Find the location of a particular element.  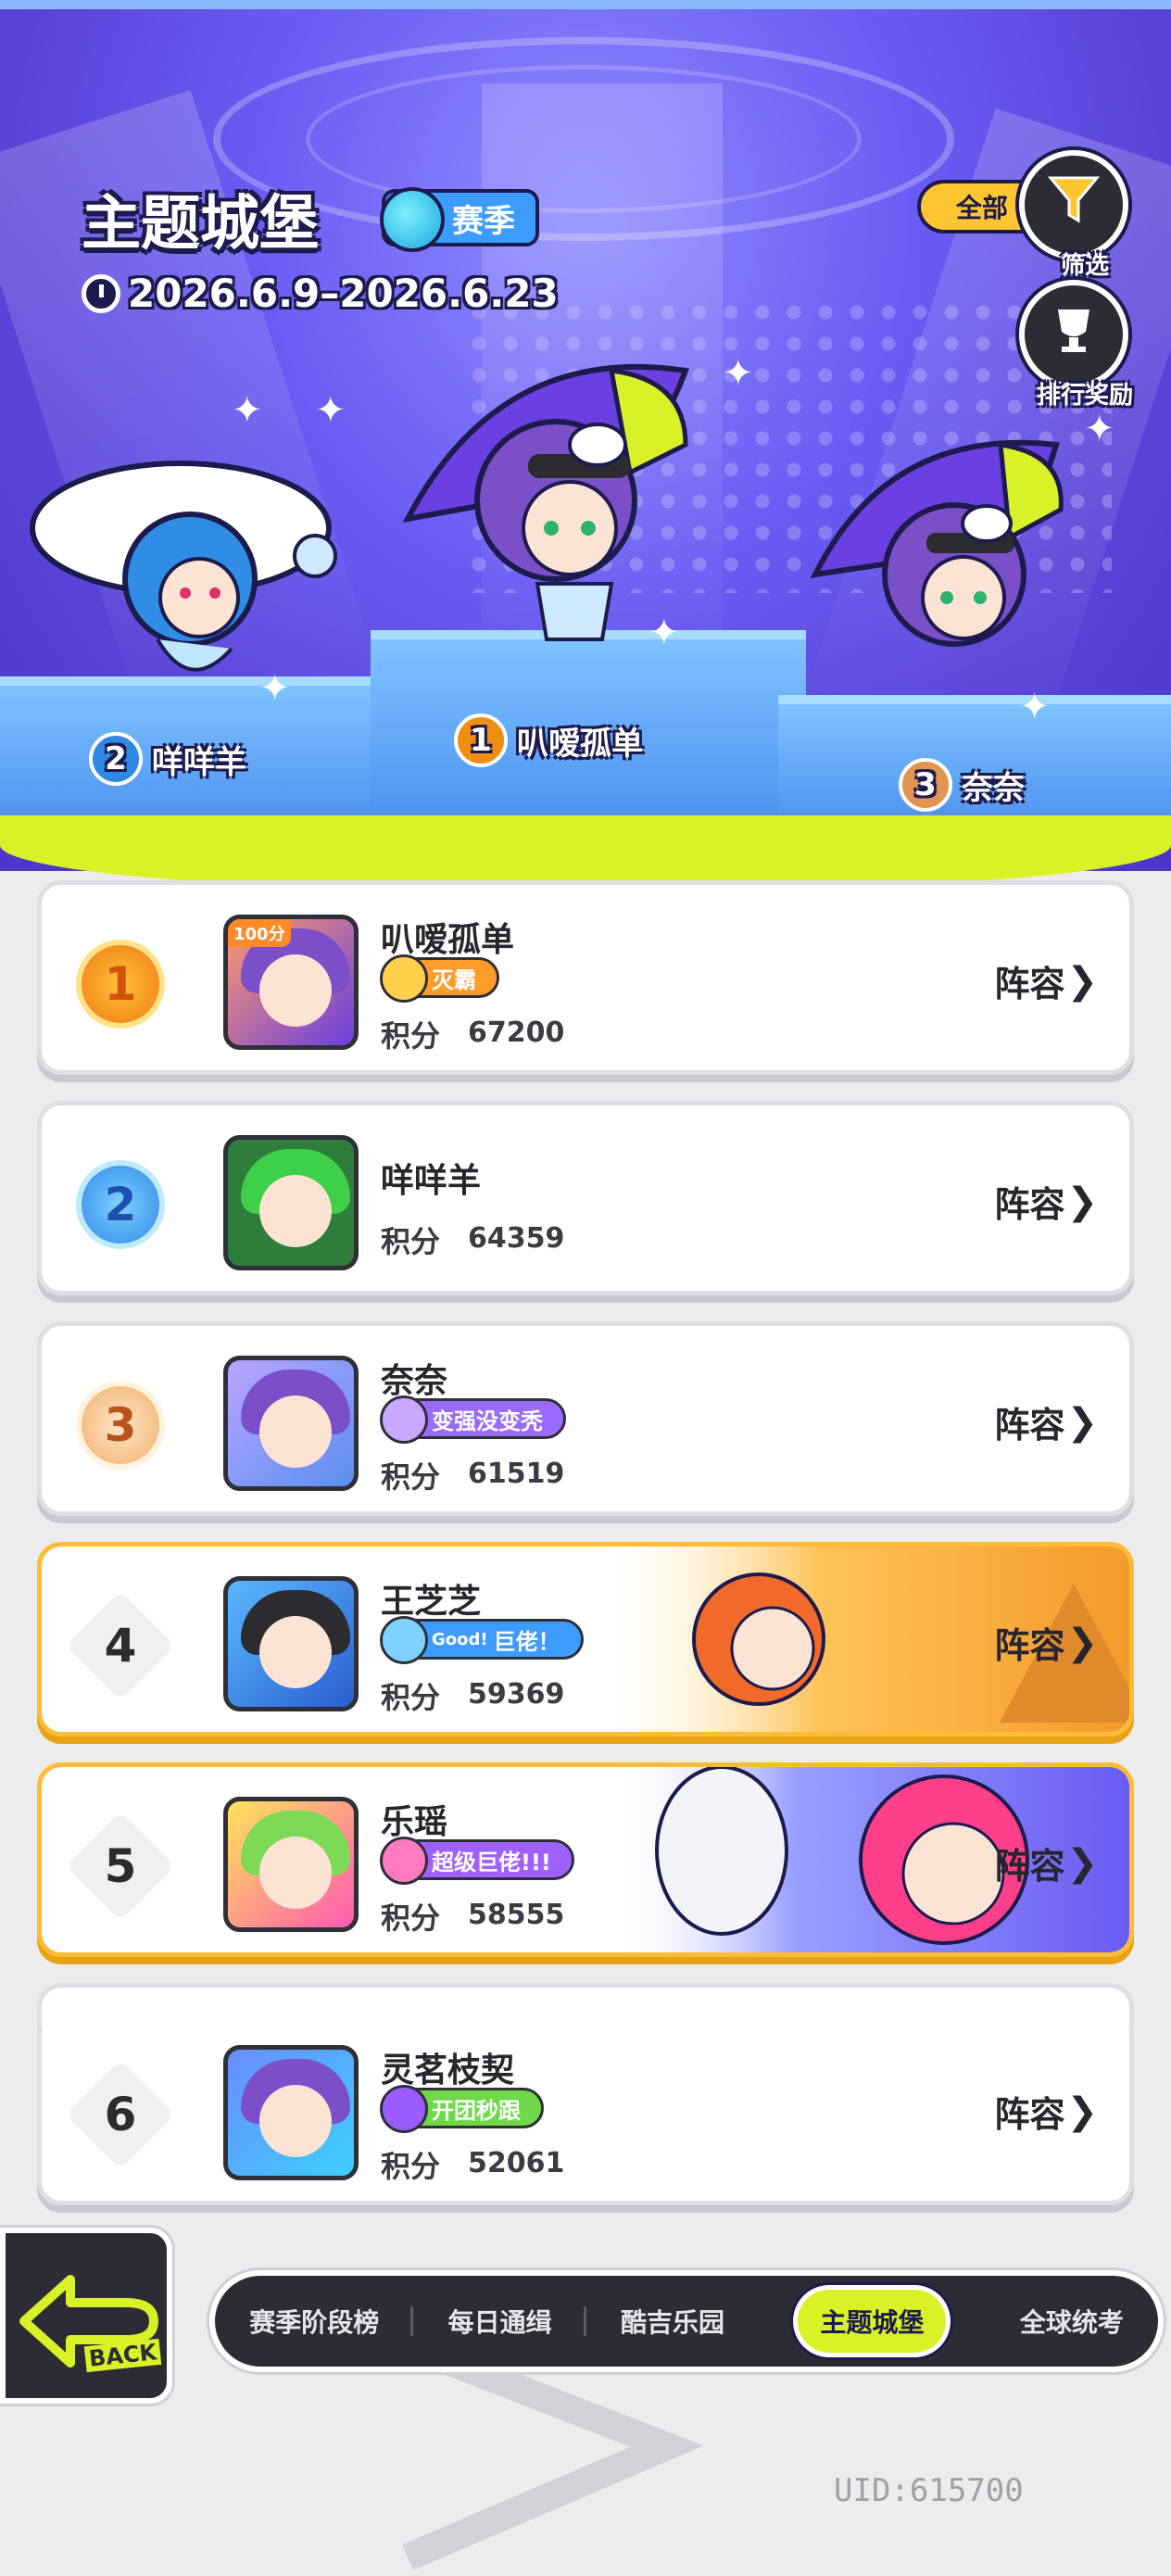

score-value: 52061 is located at coordinates (516, 2163).